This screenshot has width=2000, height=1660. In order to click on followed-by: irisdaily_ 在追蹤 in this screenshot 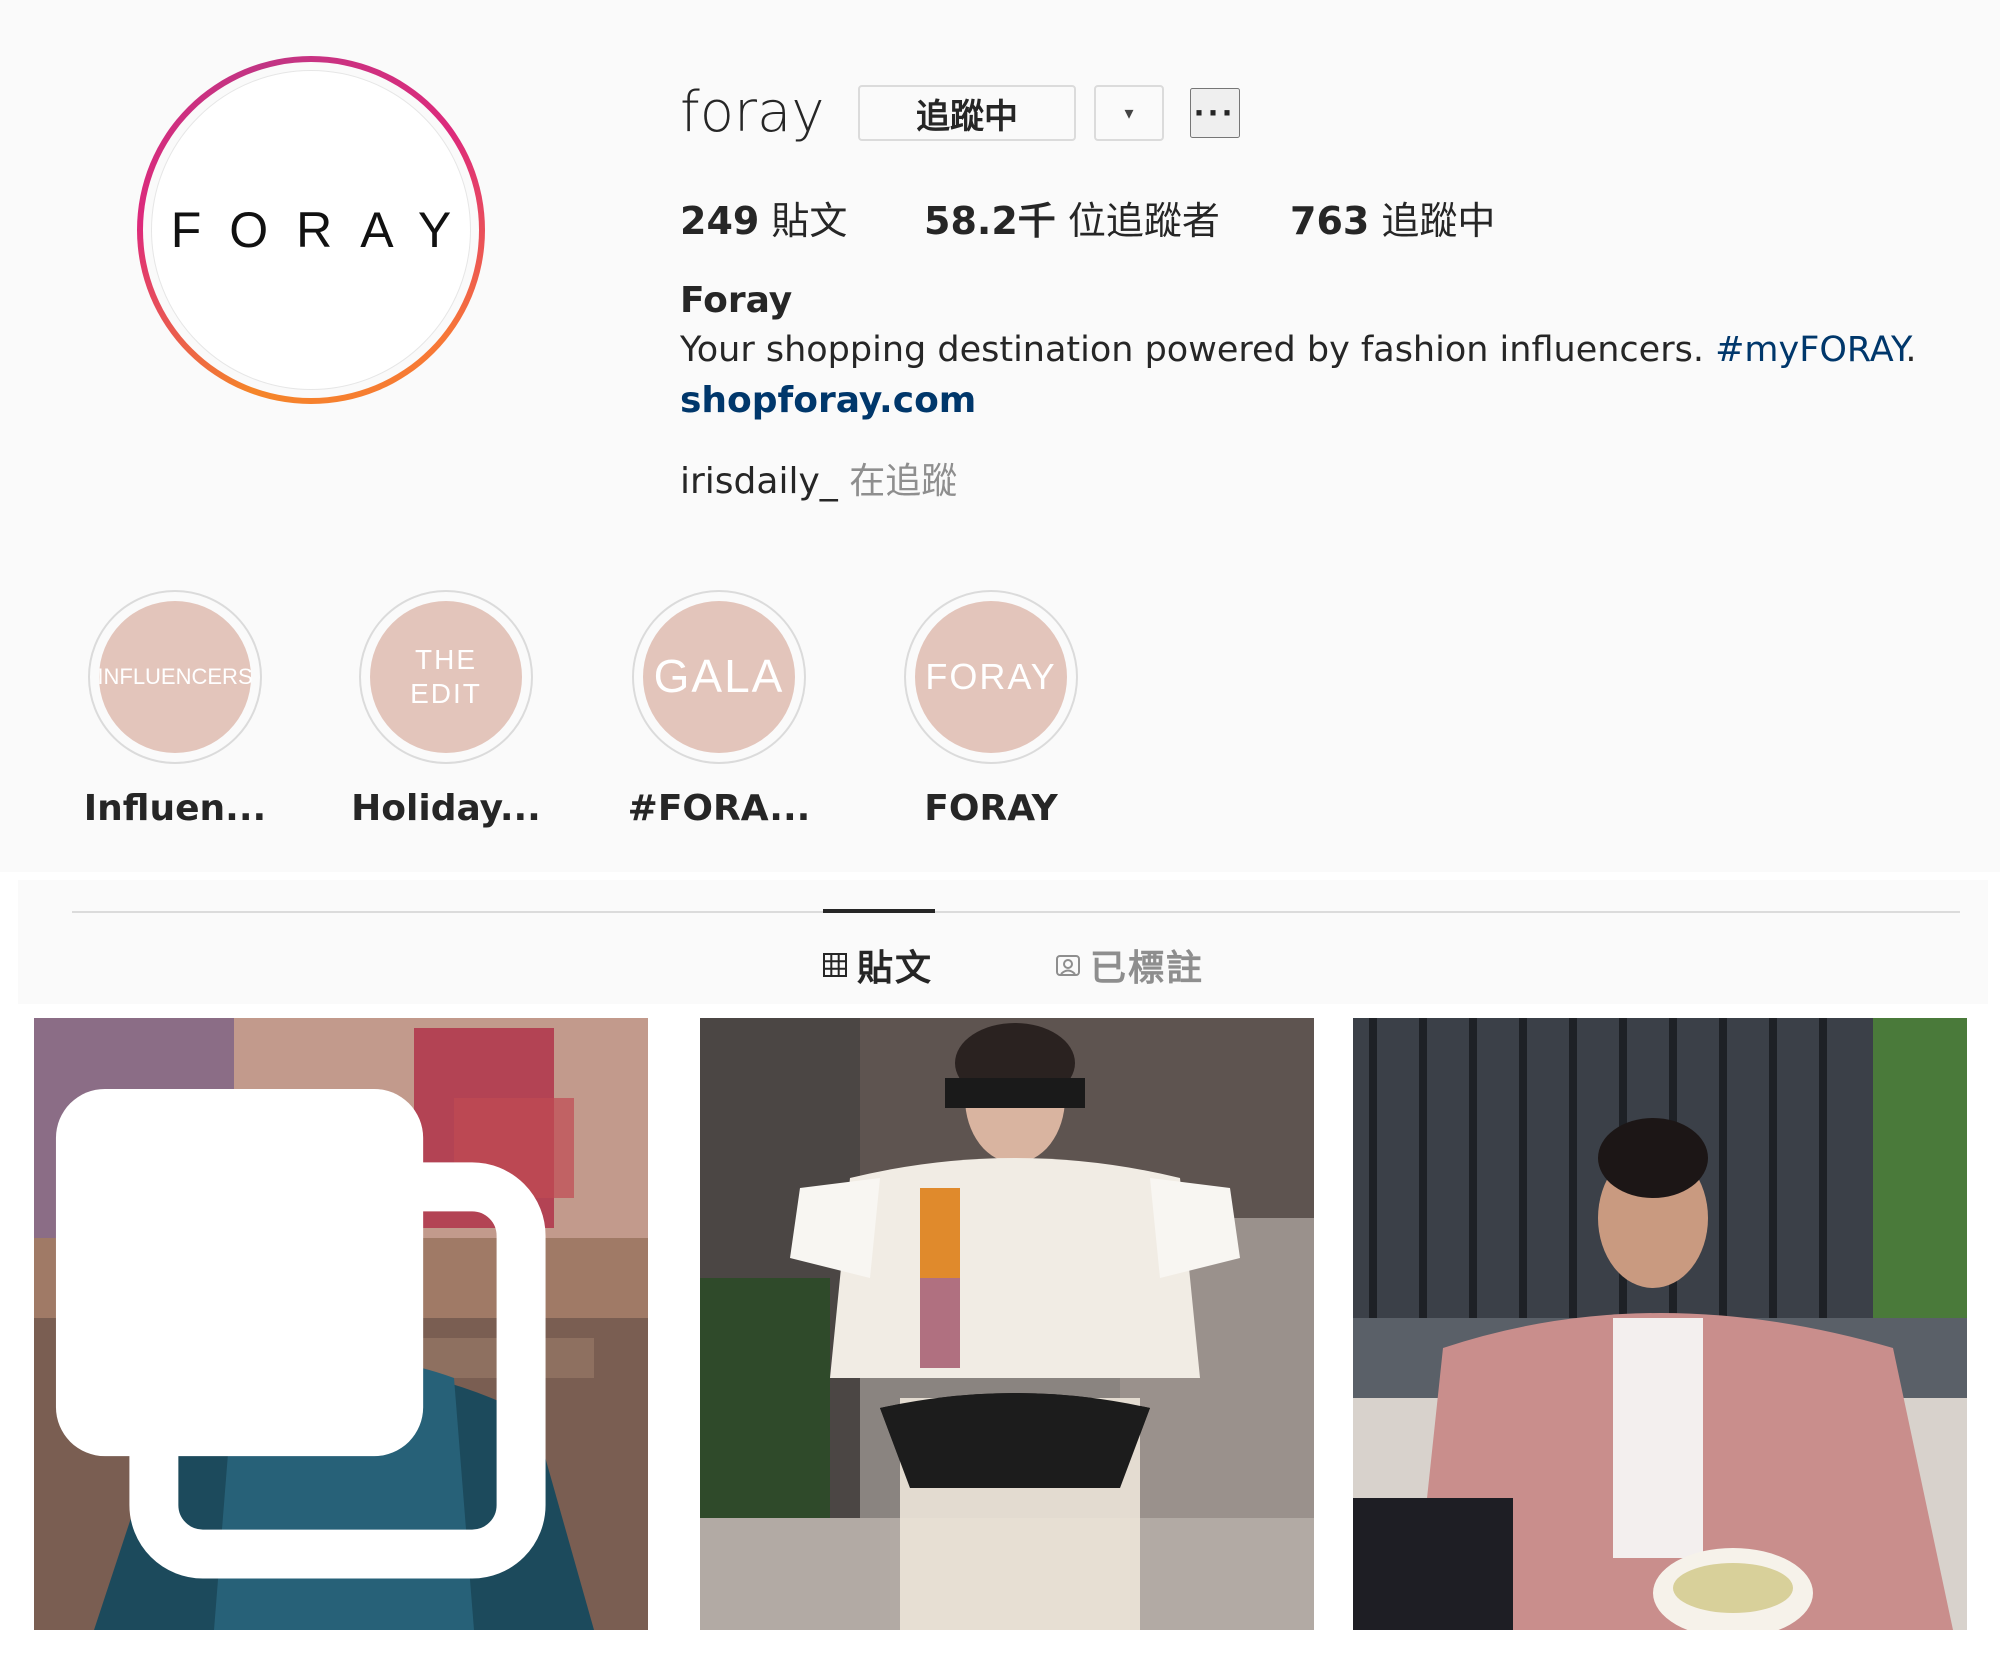, I will do `click(818, 478)`.